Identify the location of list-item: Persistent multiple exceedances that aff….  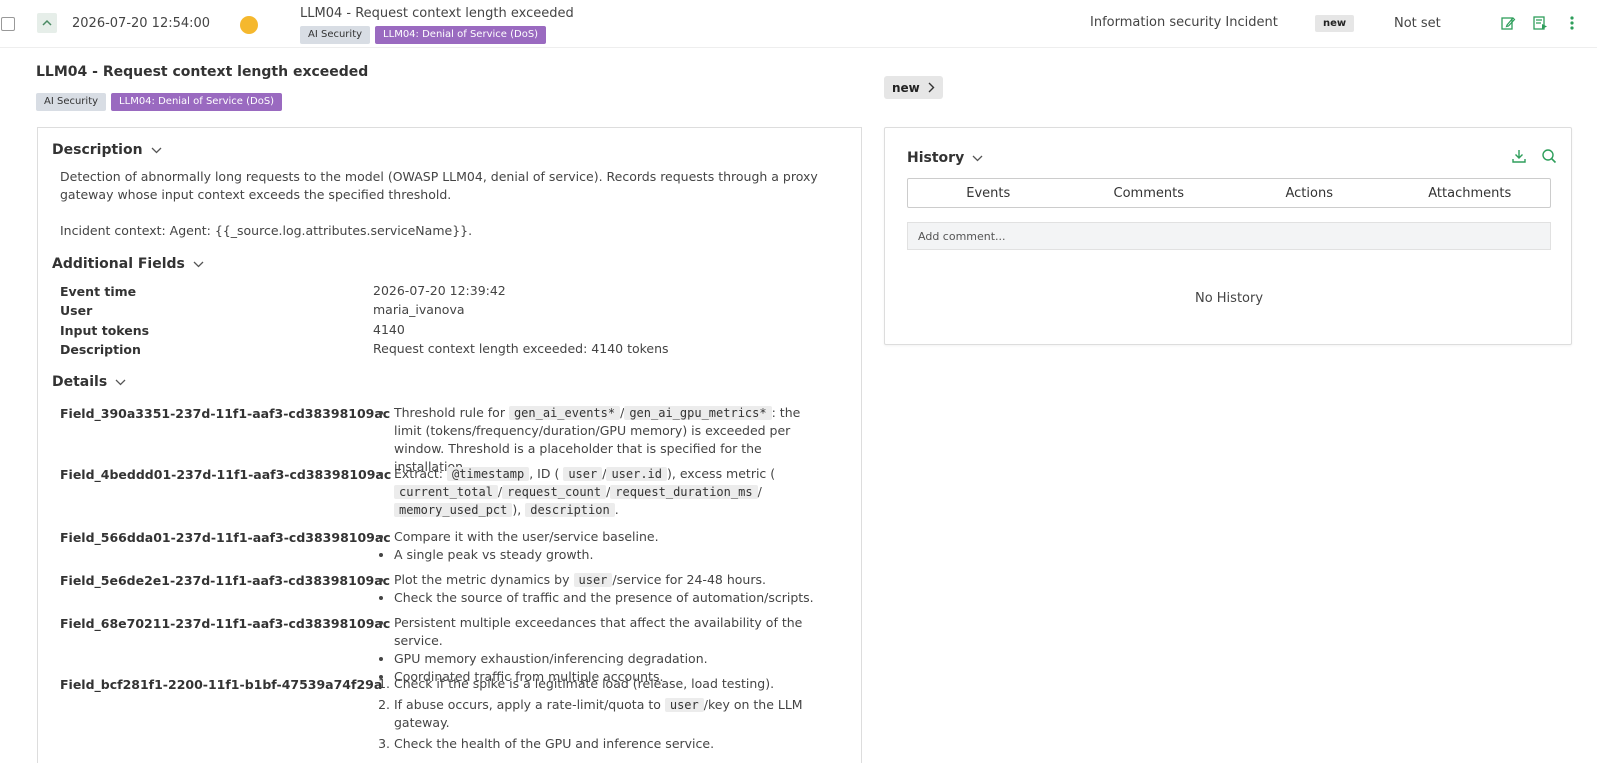
(611, 632).